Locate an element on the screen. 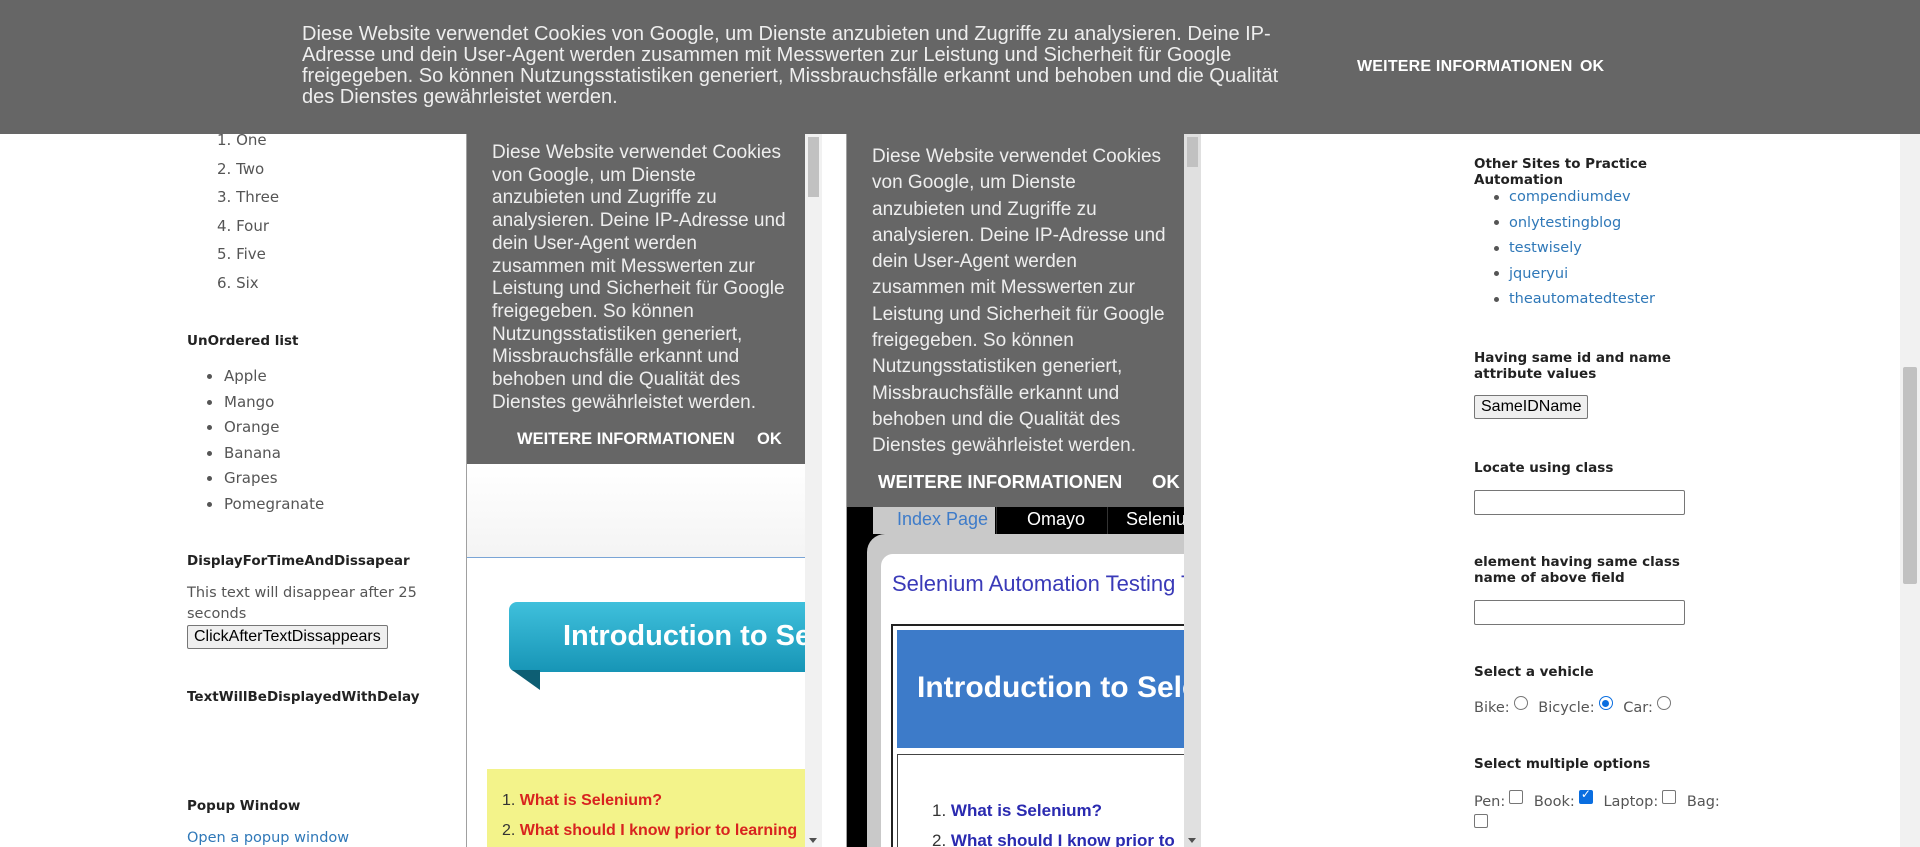 This screenshot has width=1920, height=847. checkbox-label-bag: Bag: is located at coordinates (1703, 802).